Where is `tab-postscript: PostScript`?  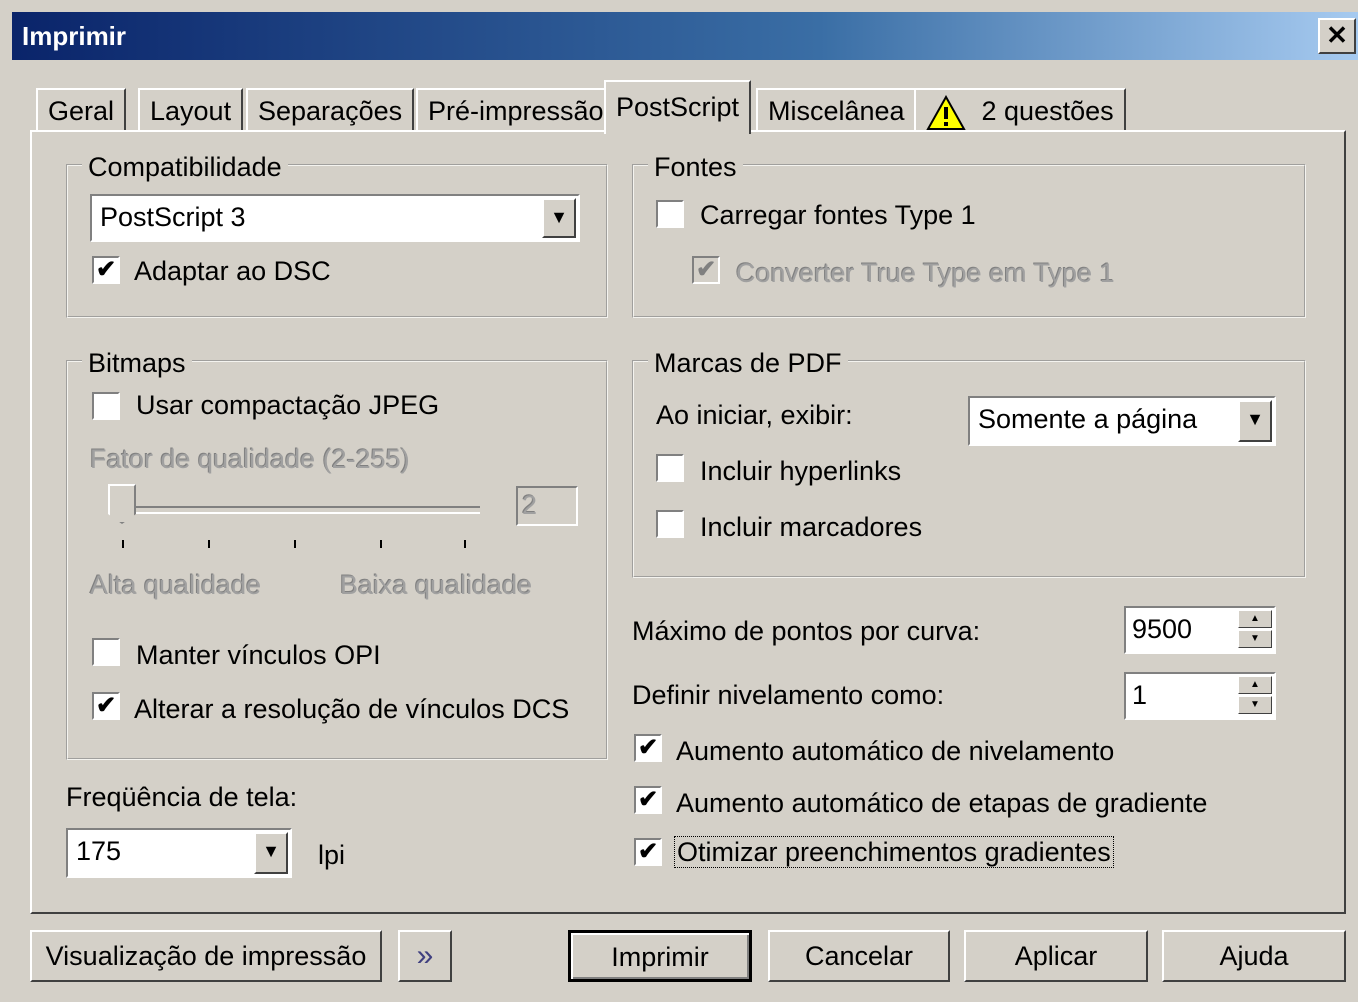 tab-postscript: PostScript is located at coordinates (678, 107).